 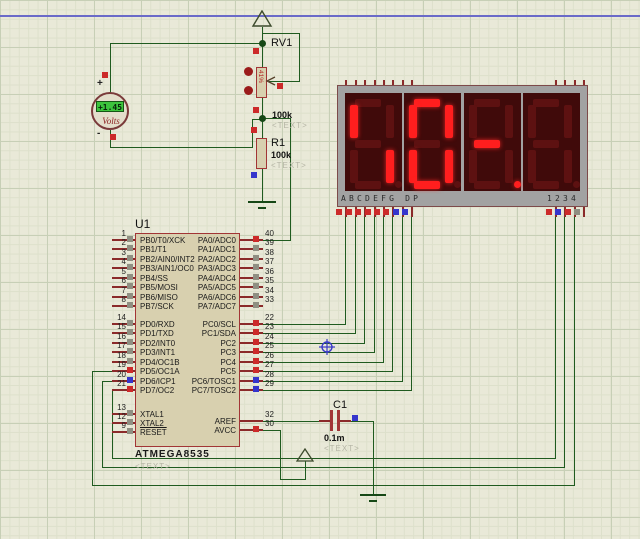 I want to click on segment-A, so click(x=486, y=103).